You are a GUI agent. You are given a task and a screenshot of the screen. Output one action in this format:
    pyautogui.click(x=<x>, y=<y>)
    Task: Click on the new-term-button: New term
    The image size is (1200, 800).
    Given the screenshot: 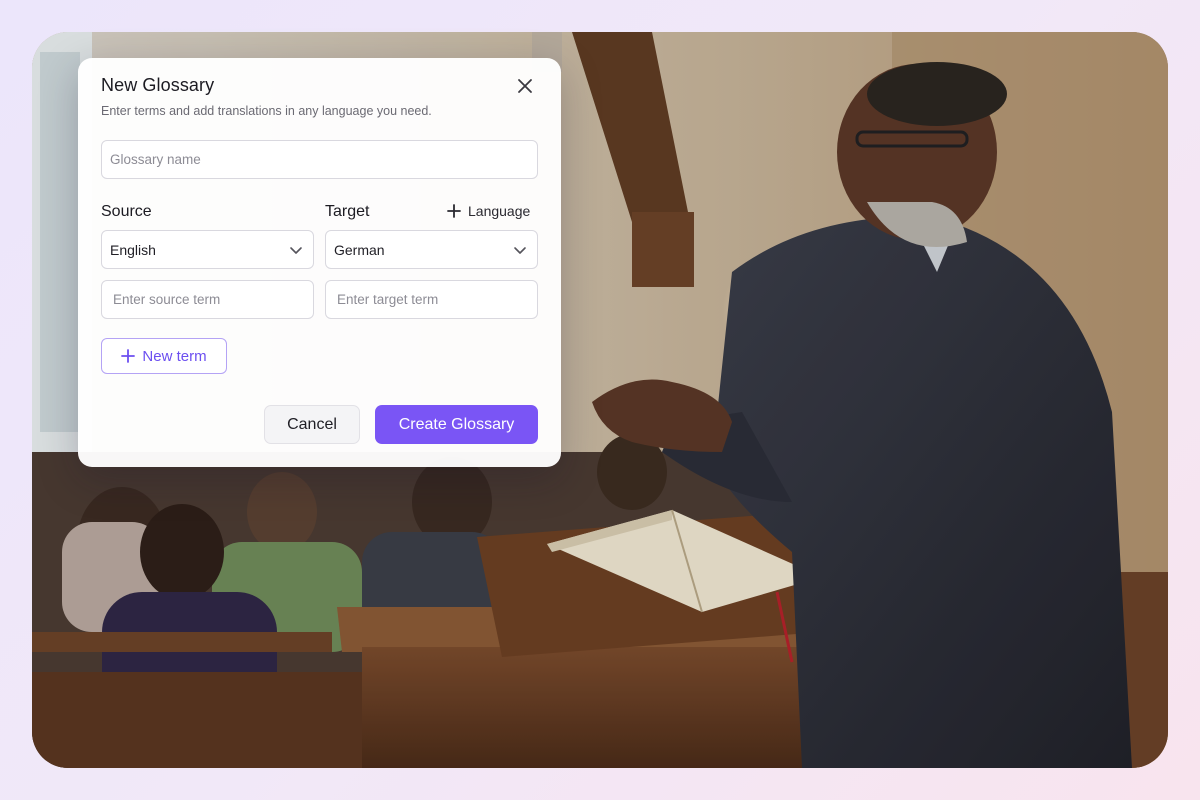 What is the action you would take?
    pyautogui.click(x=164, y=356)
    